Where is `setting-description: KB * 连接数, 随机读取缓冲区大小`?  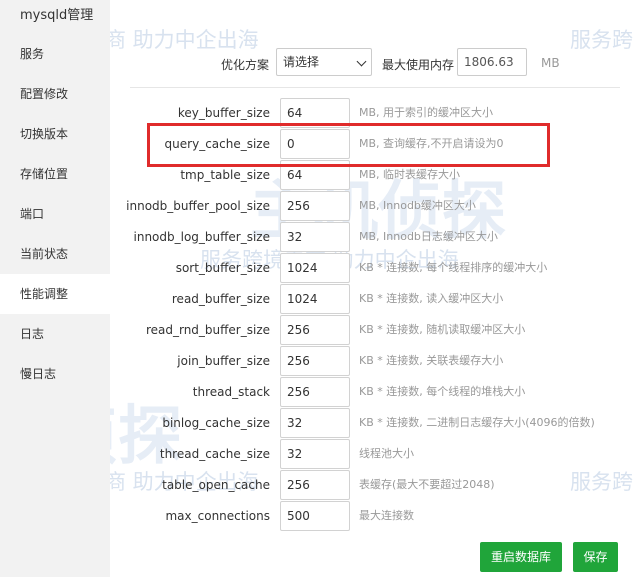
setting-description: KB * 连接数, 随机读取缓冲区大小 is located at coordinates (442, 329).